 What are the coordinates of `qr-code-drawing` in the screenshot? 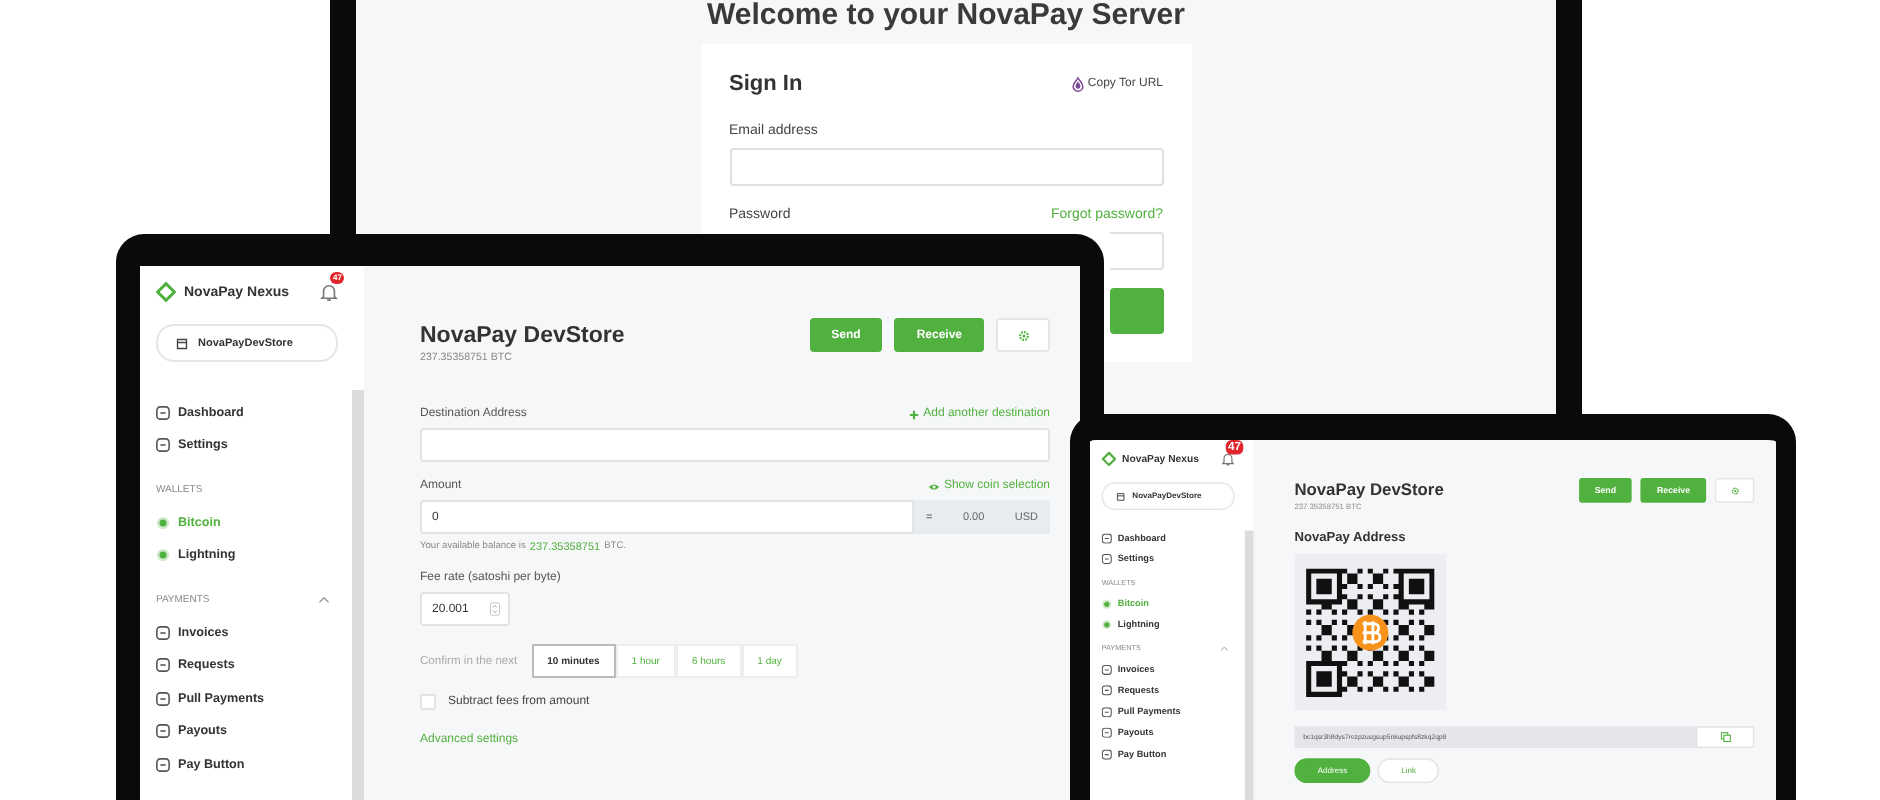 It's located at (1370, 632).